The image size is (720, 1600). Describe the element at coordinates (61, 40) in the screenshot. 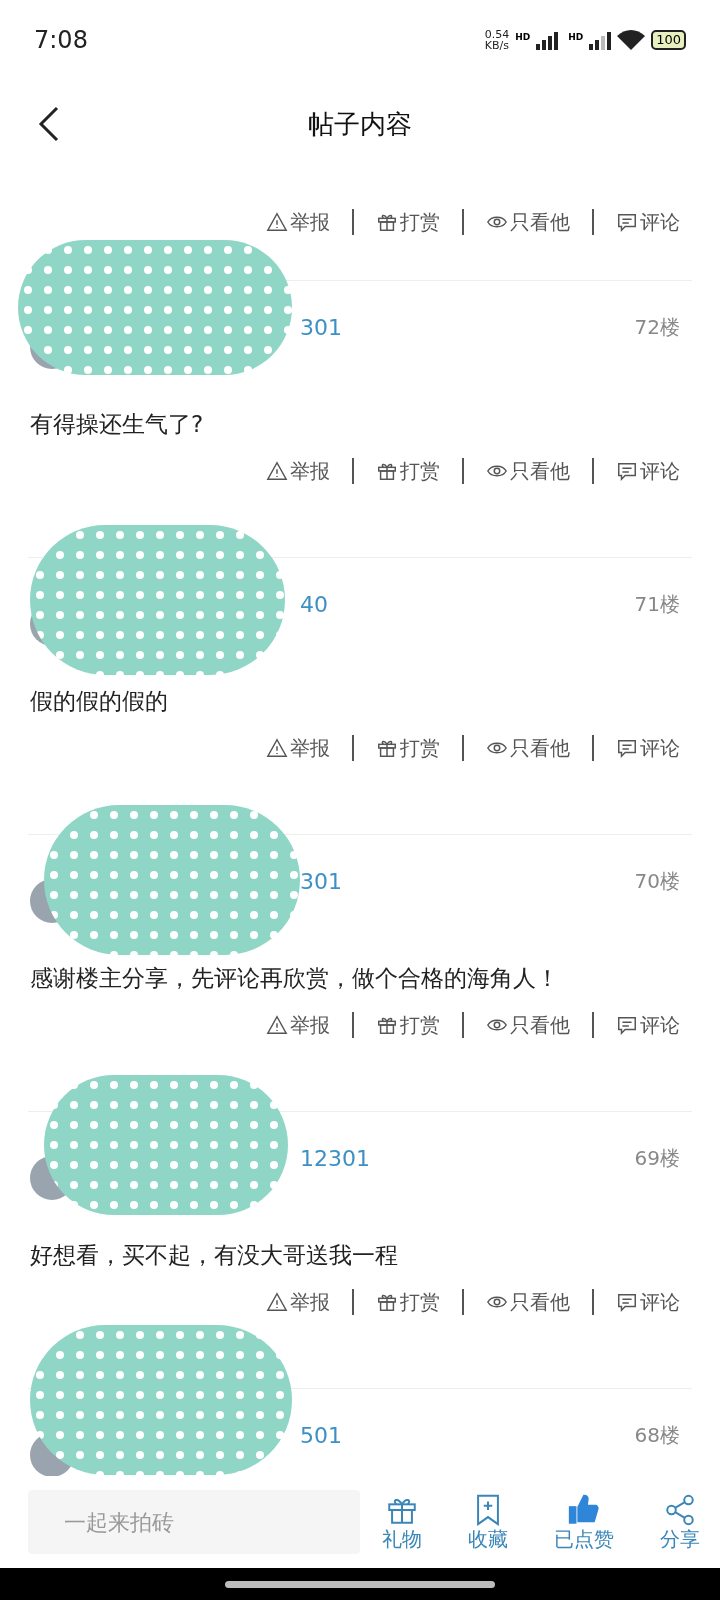

I see `status-time: 7:08` at that location.